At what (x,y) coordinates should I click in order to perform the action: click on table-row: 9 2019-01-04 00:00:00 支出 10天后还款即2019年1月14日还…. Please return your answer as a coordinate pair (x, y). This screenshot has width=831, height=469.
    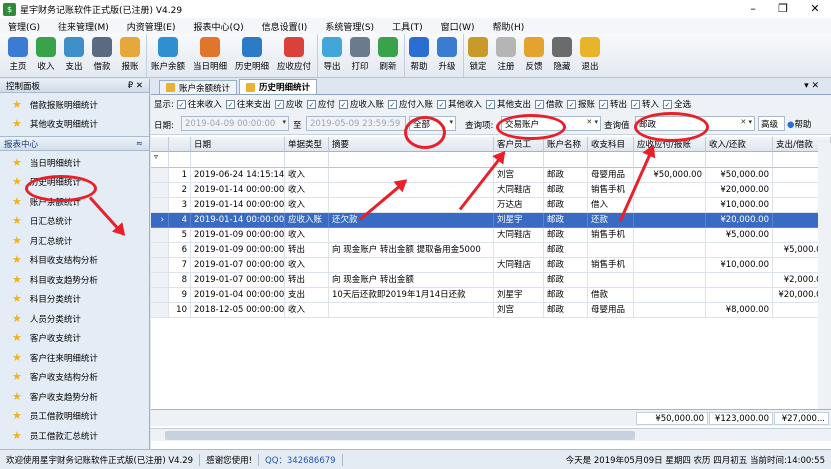
    Looking at the image, I should click on (491, 295).